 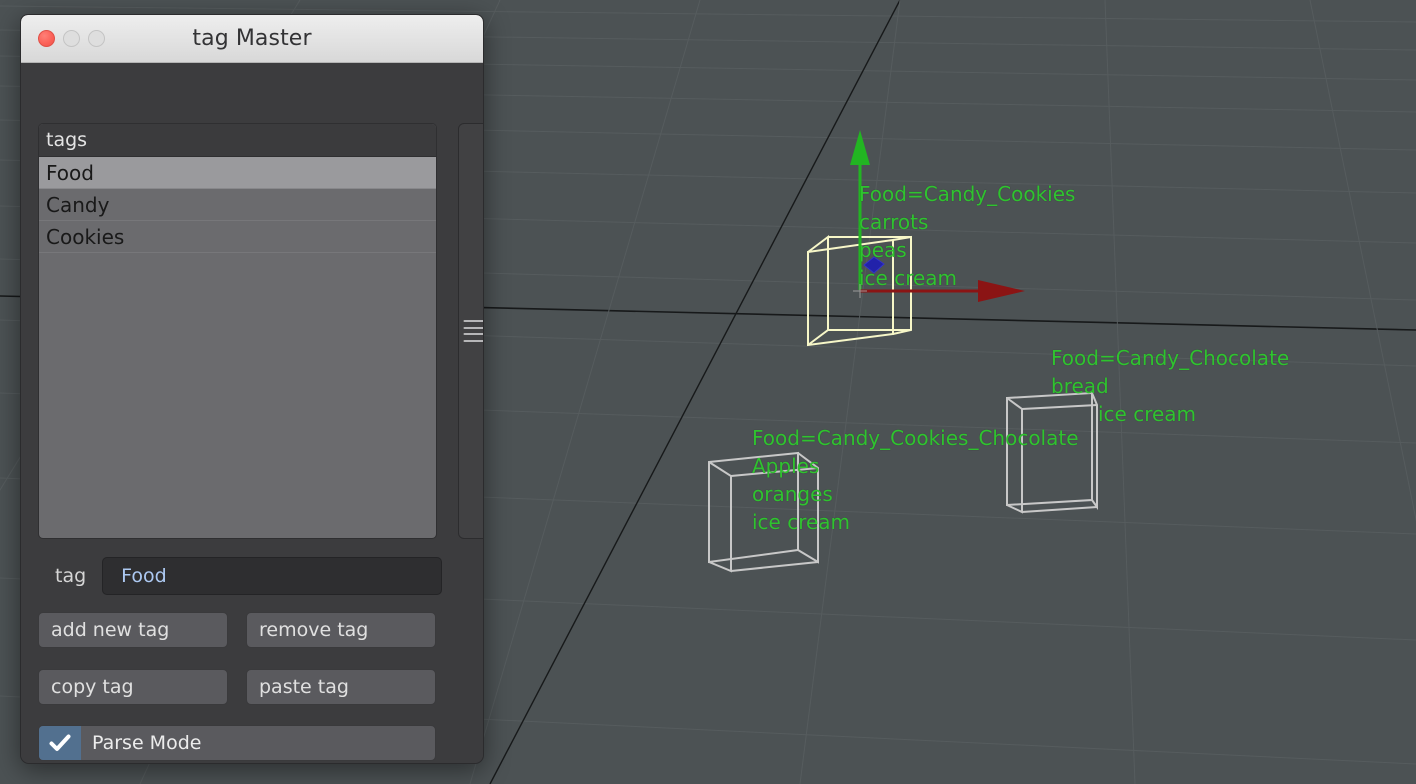 I want to click on list-item: Food, so click(x=237, y=173).